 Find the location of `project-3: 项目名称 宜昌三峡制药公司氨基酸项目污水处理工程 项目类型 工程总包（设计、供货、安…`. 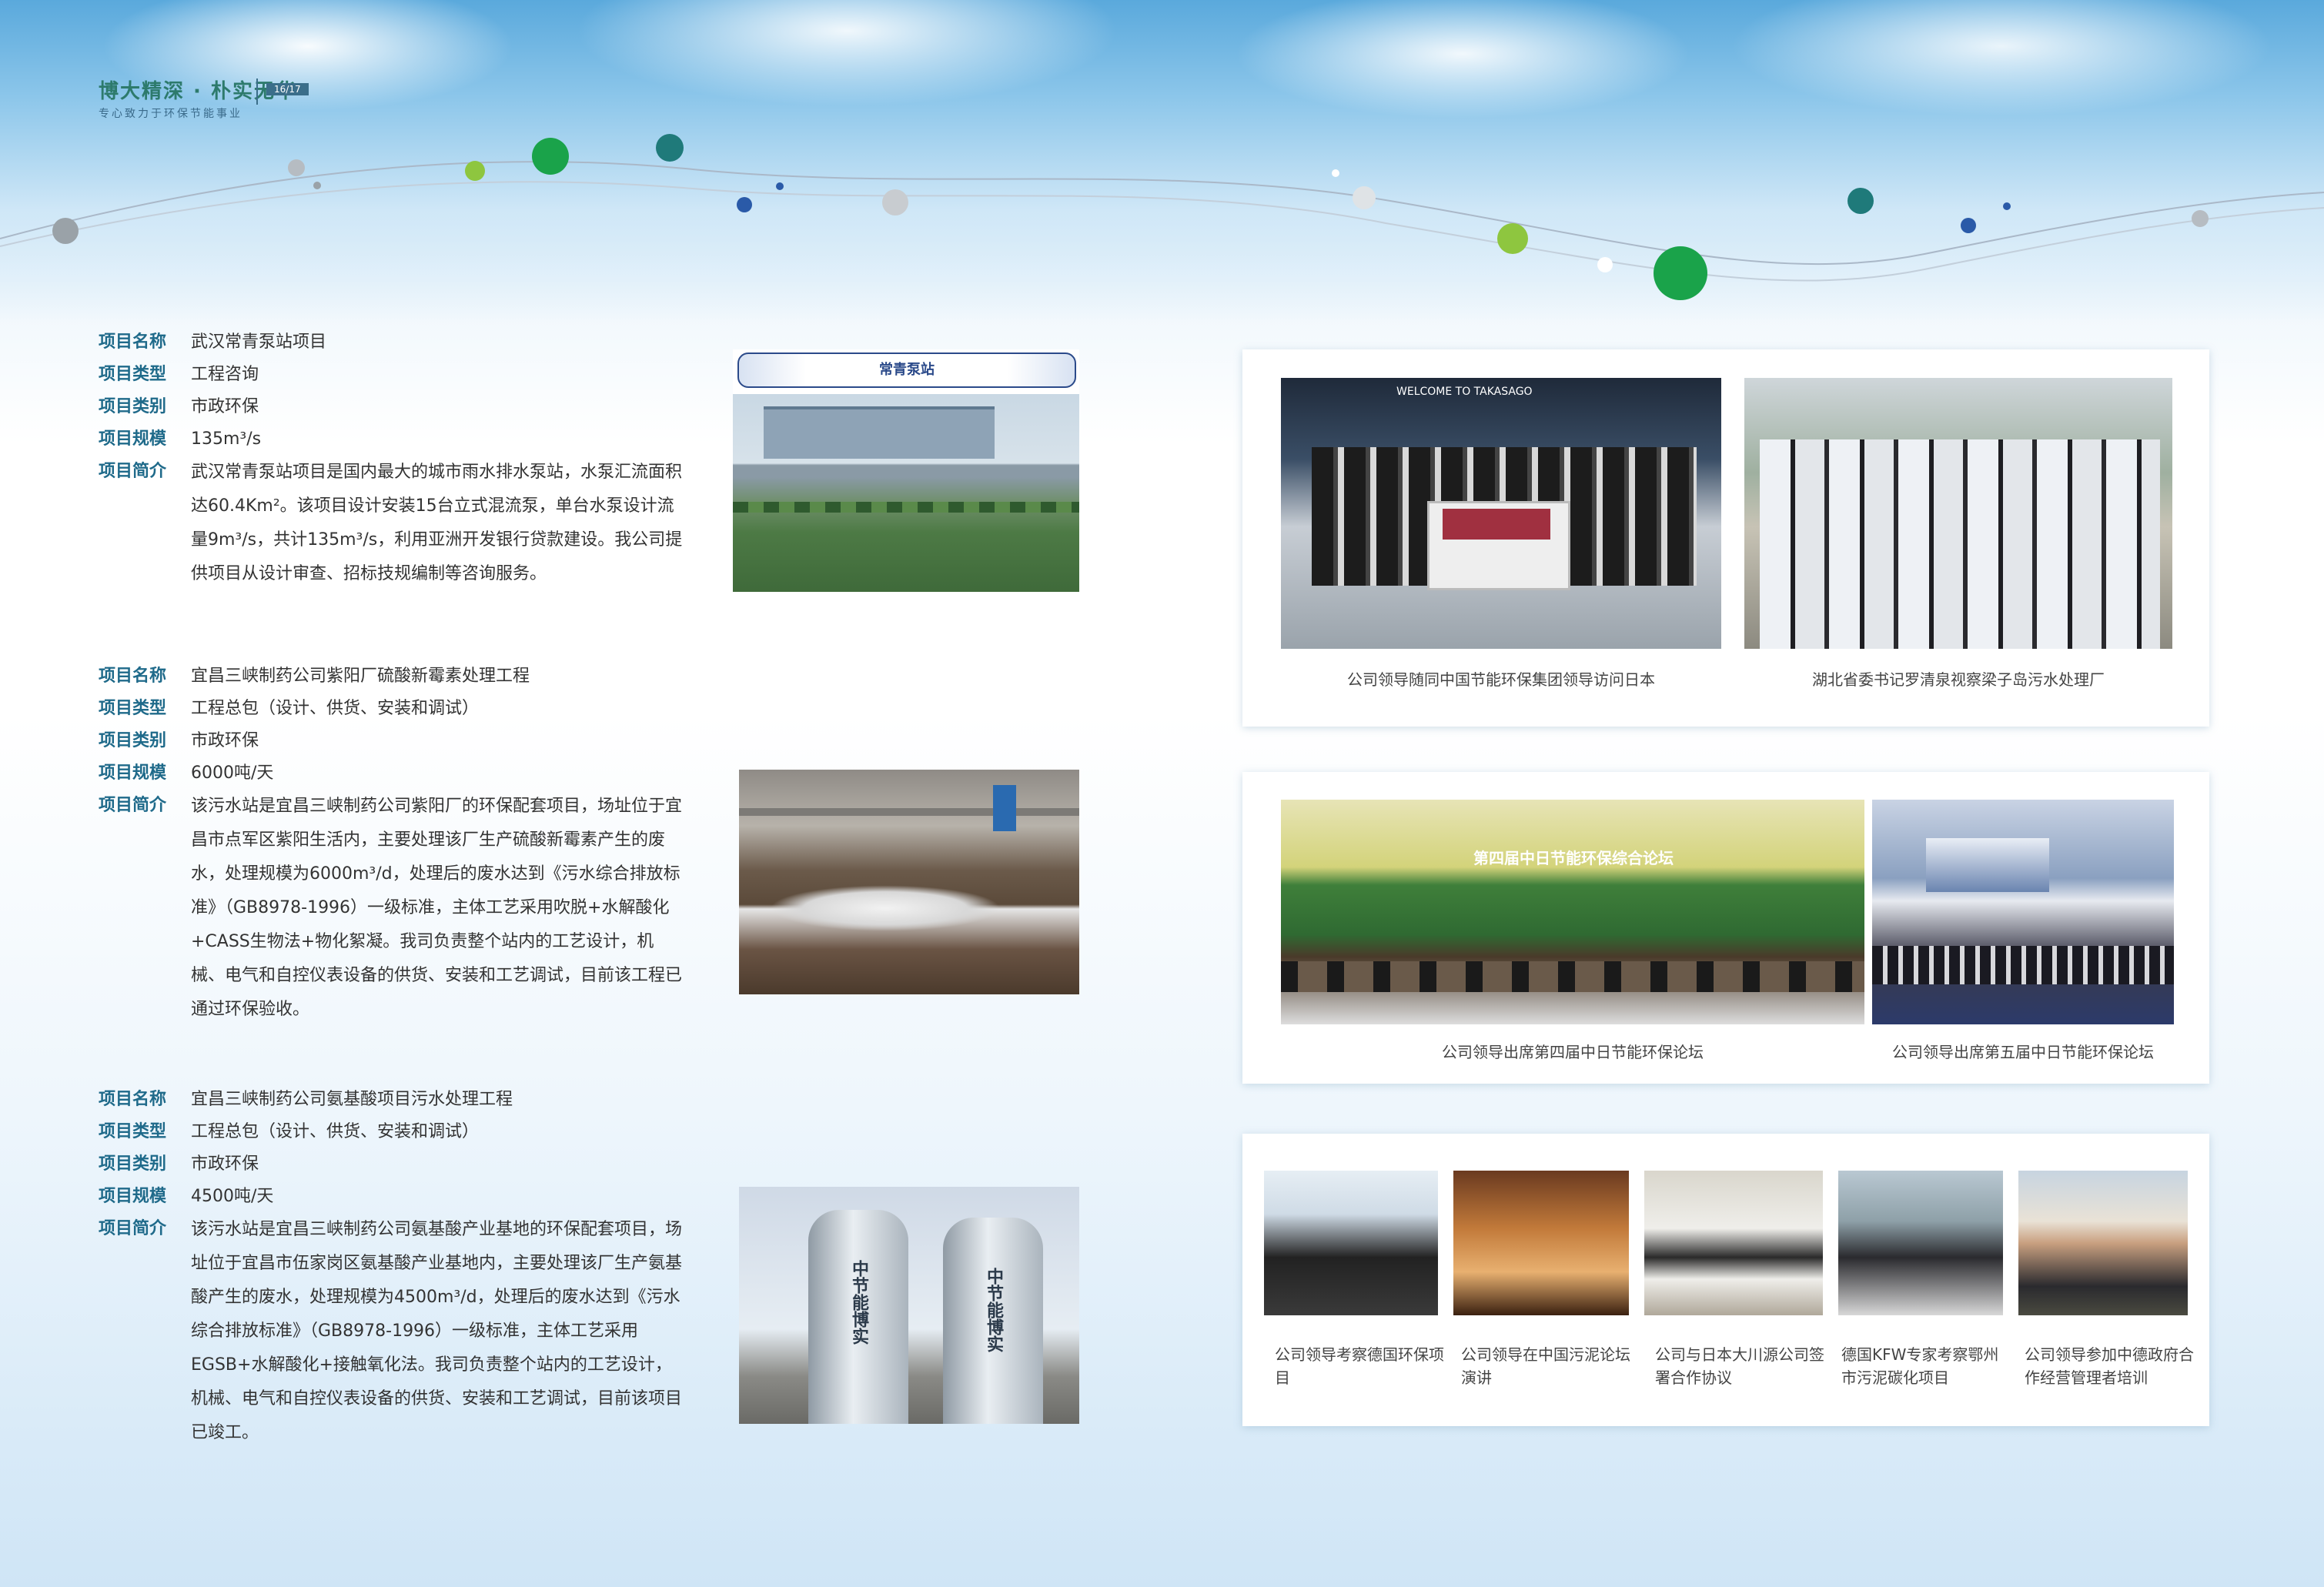

project-3: 项目名称 宜昌三峡制药公司氨基酸项目污水处理工程 项目类型 工程总包（设计、供货、安… is located at coordinates (399, 1267).